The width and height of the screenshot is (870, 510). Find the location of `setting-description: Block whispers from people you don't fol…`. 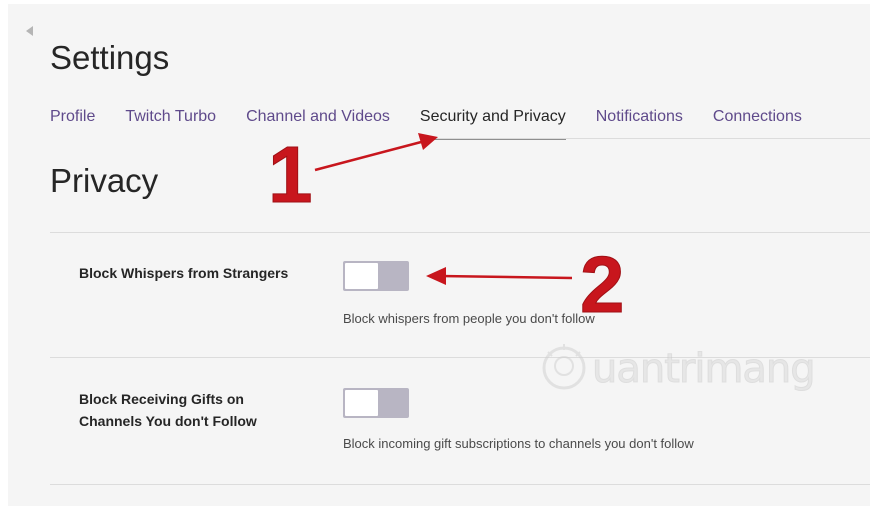

setting-description: Block whispers from people you don't fol… is located at coordinates (469, 318).